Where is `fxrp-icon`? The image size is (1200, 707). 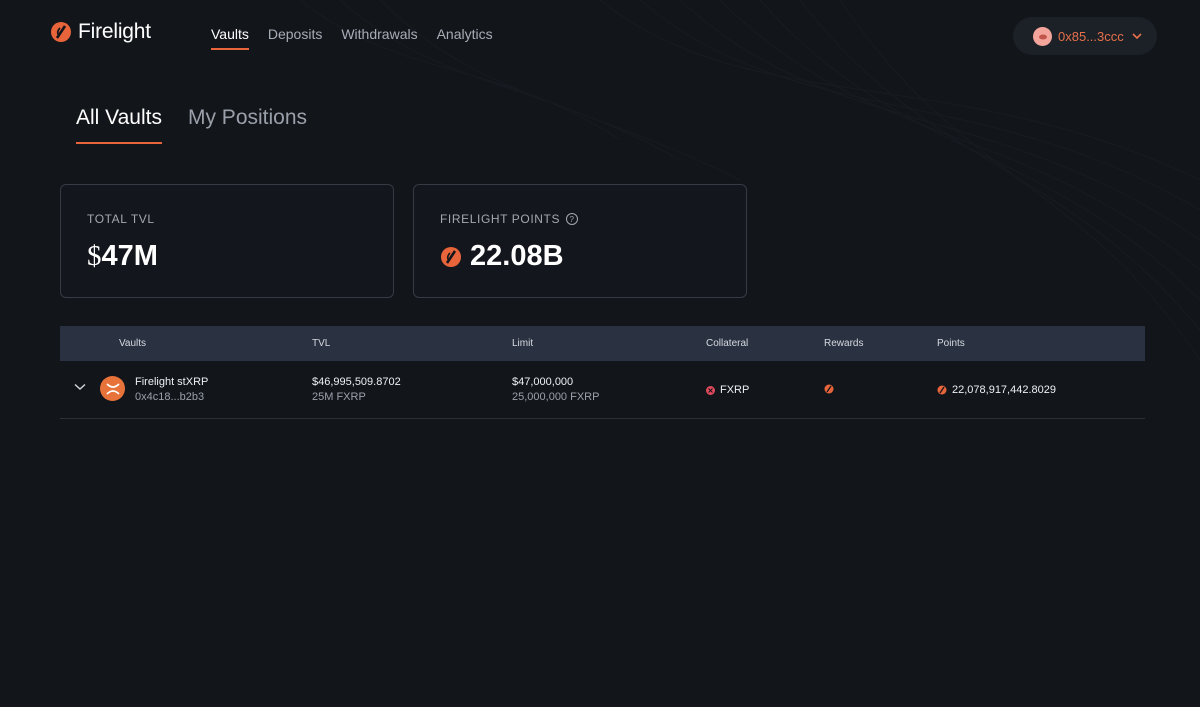
fxrp-icon is located at coordinates (710, 390).